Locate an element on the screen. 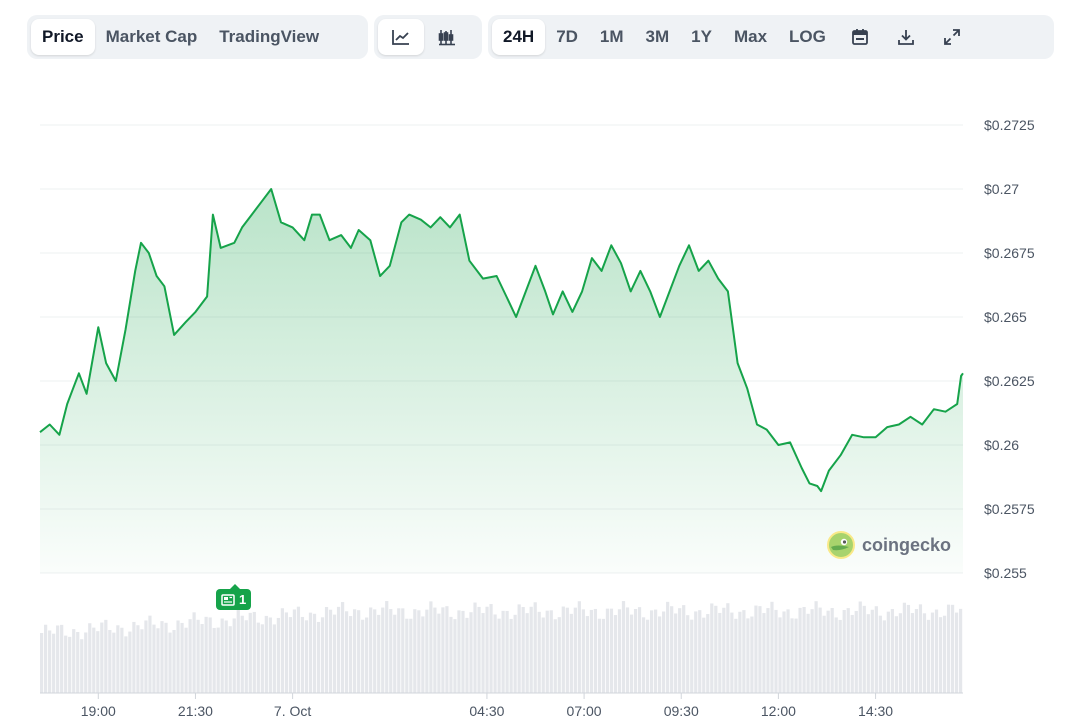  news-marker: 1 is located at coordinates (234, 597).